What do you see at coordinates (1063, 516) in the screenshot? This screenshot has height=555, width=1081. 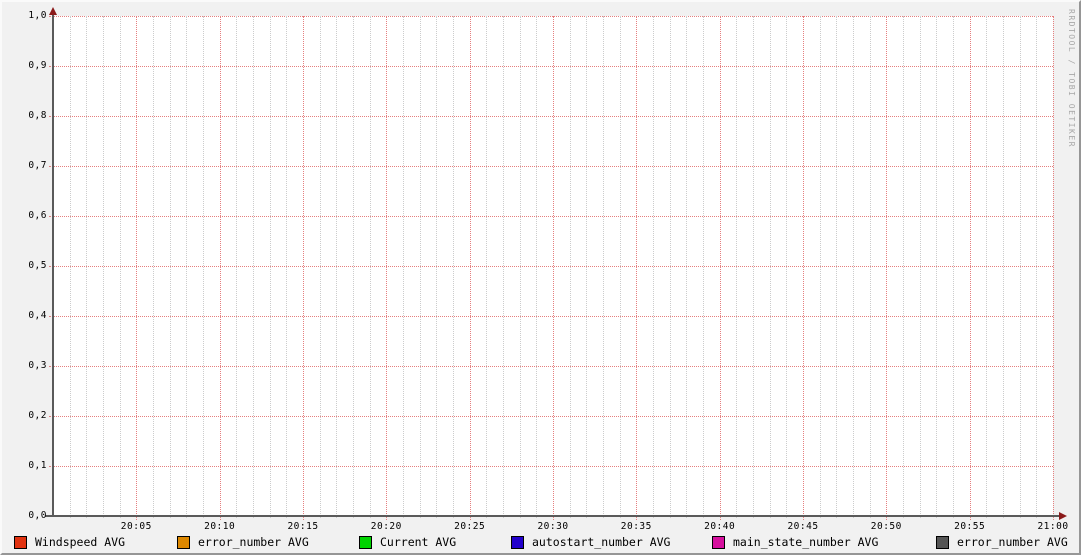 I see `x-axis-arrowhead` at bounding box center [1063, 516].